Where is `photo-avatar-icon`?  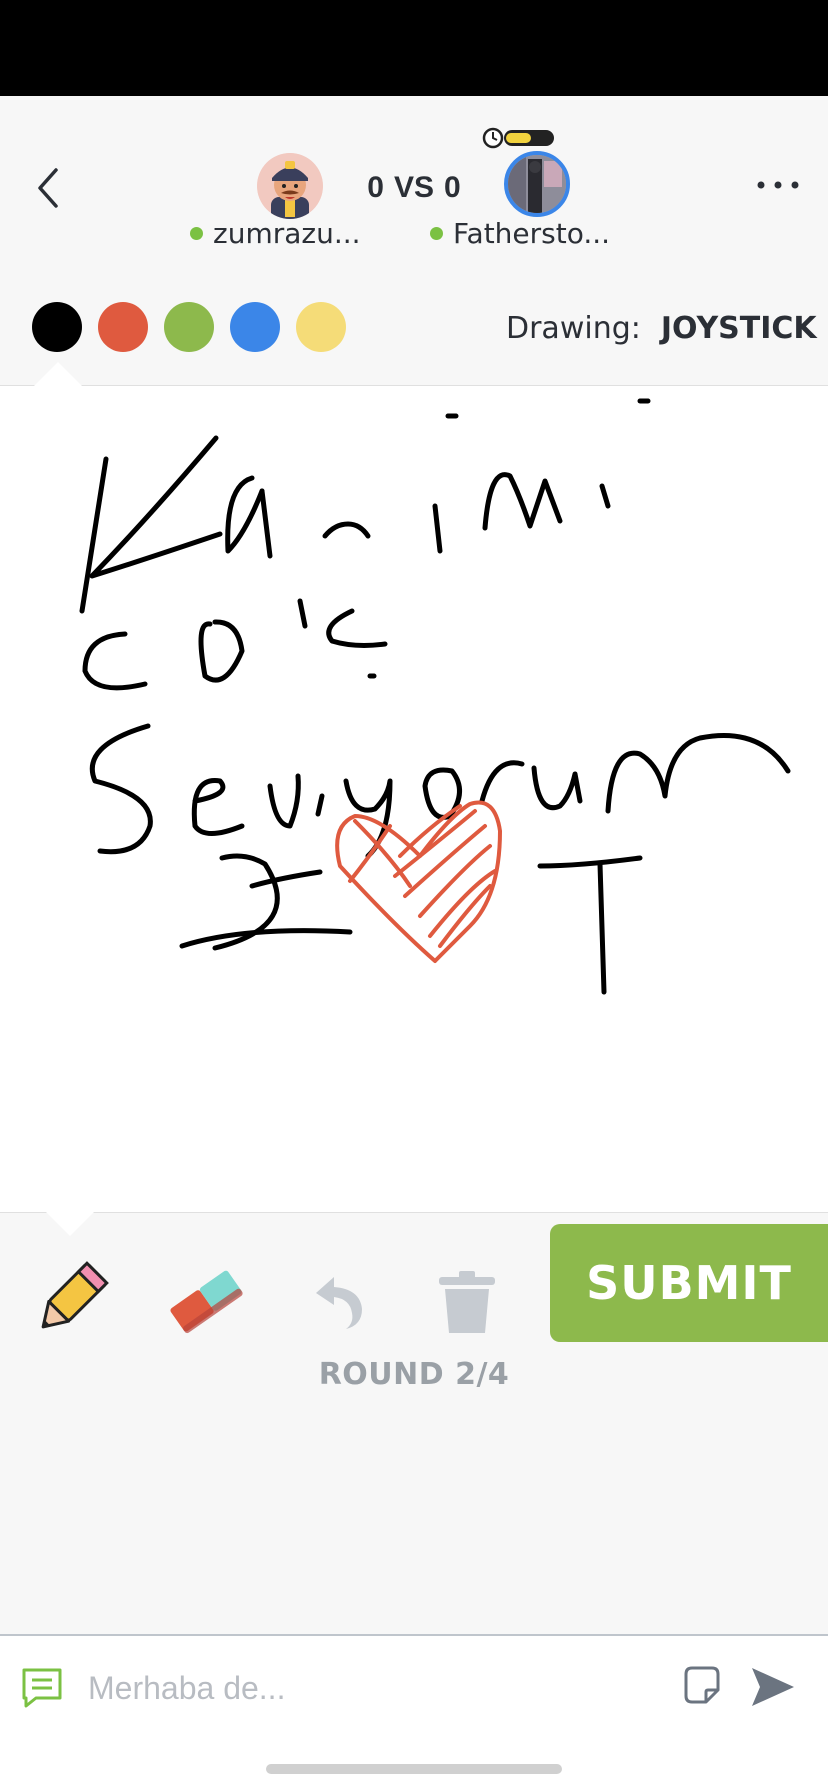 photo-avatar-icon is located at coordinates (537, 184).